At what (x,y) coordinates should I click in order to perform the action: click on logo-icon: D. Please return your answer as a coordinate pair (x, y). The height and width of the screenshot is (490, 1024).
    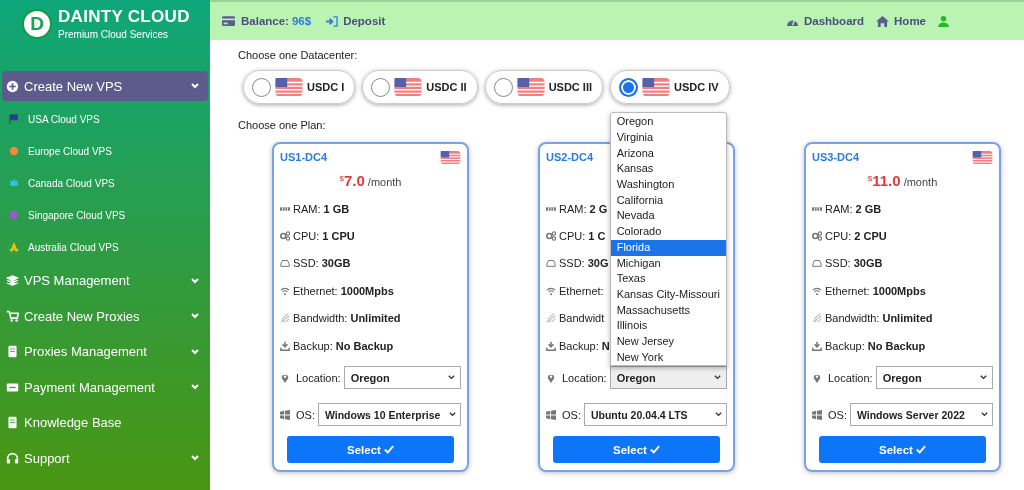
    Looking at the image, I should click on (37, 24).